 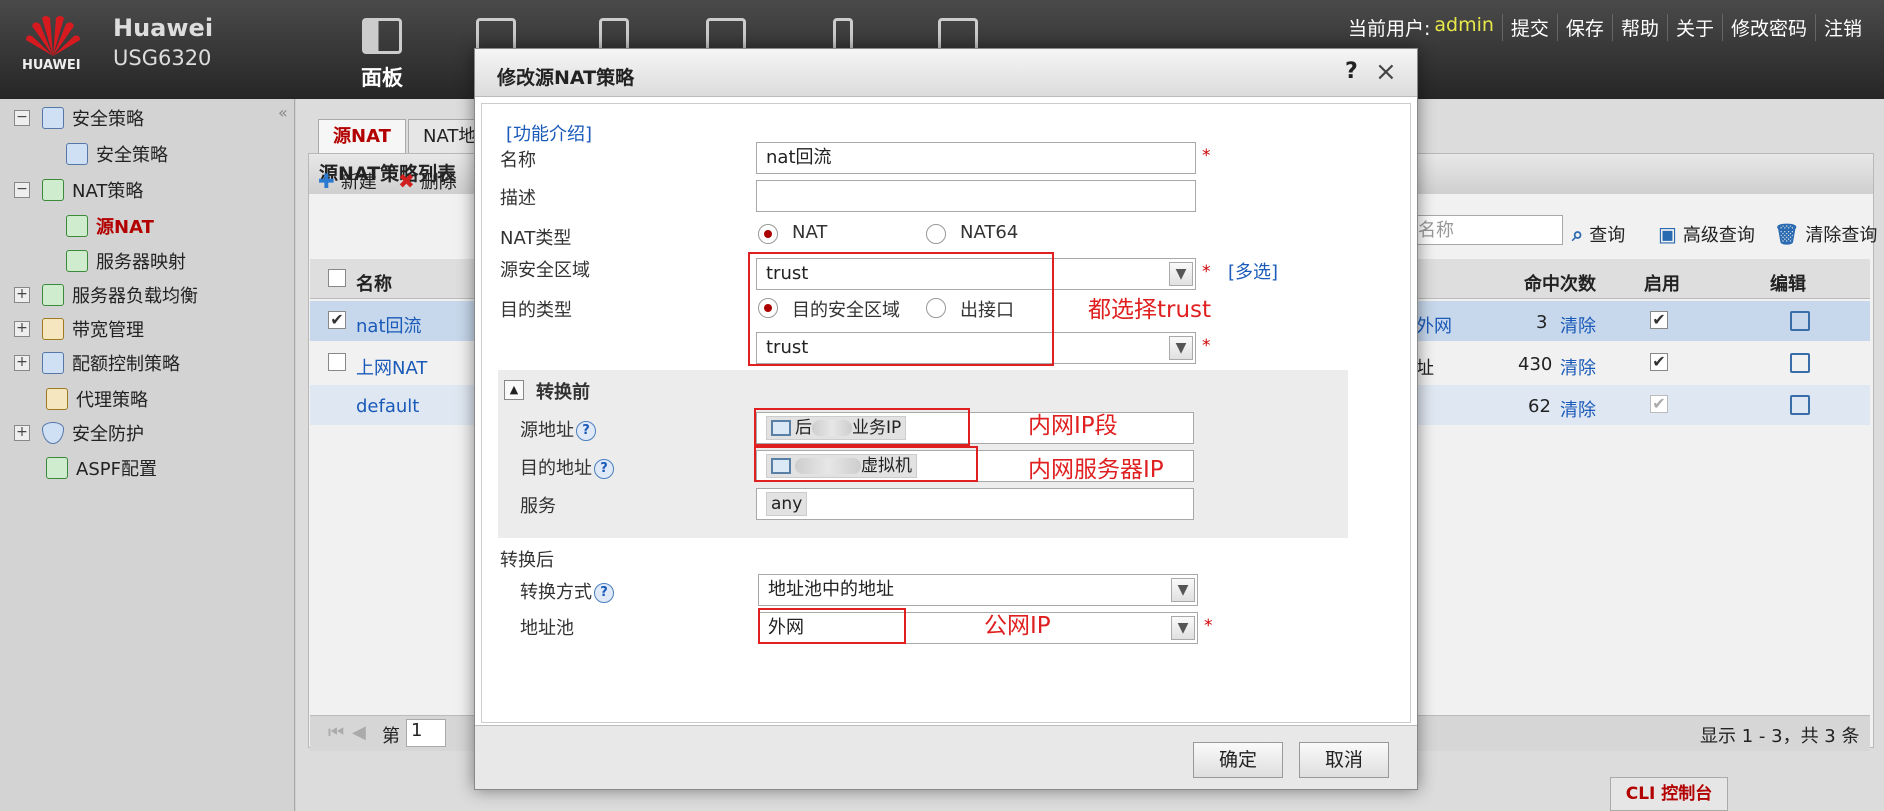 What do you see at coordinates (810, 232) in the screenshot?
I see `nat-type-nat-label: NAT` at bounding box center [810, 232].